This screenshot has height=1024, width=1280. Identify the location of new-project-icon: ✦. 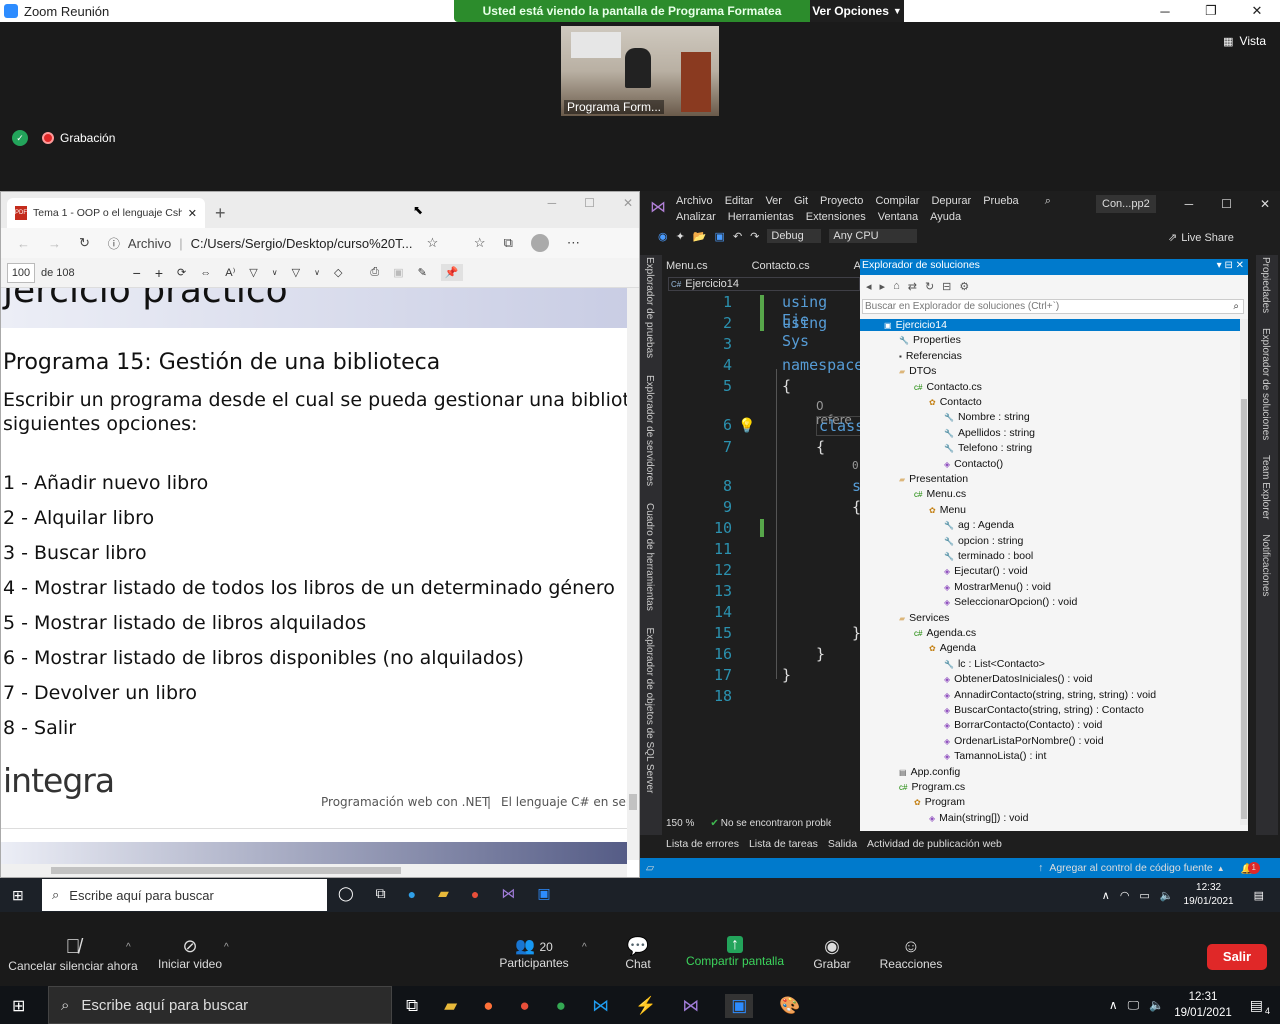
(680, 236).